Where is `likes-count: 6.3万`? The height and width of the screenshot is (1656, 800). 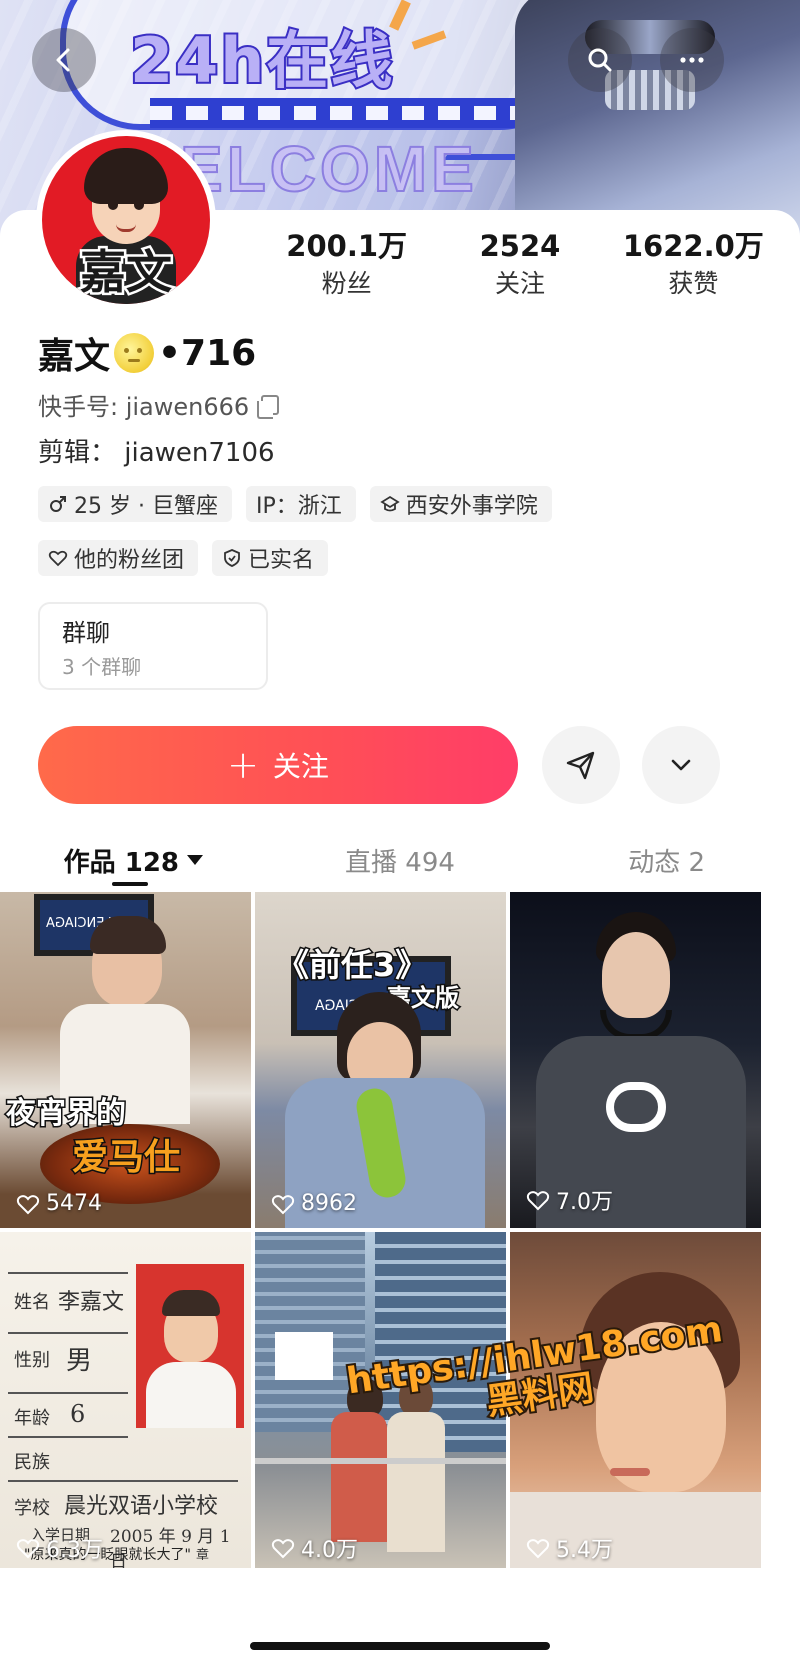 likes-count: 6.3万 is located at coordinates (59, 1548).